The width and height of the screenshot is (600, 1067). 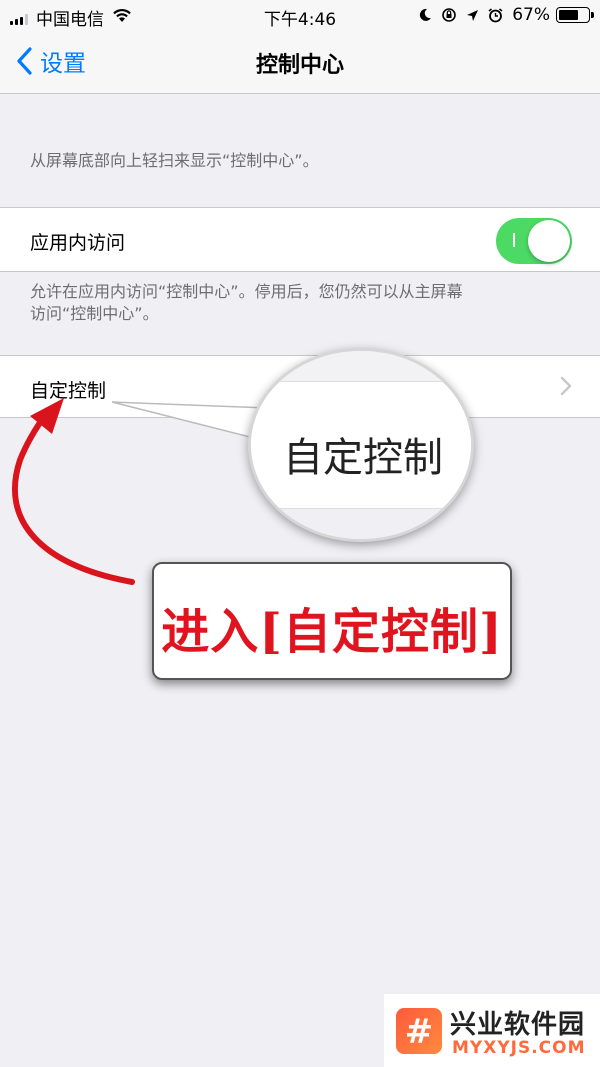 What do you see at coordinates (73, 498) in the screenshot?
I see `red-curved-arrow` at bounding box center [73, 498].